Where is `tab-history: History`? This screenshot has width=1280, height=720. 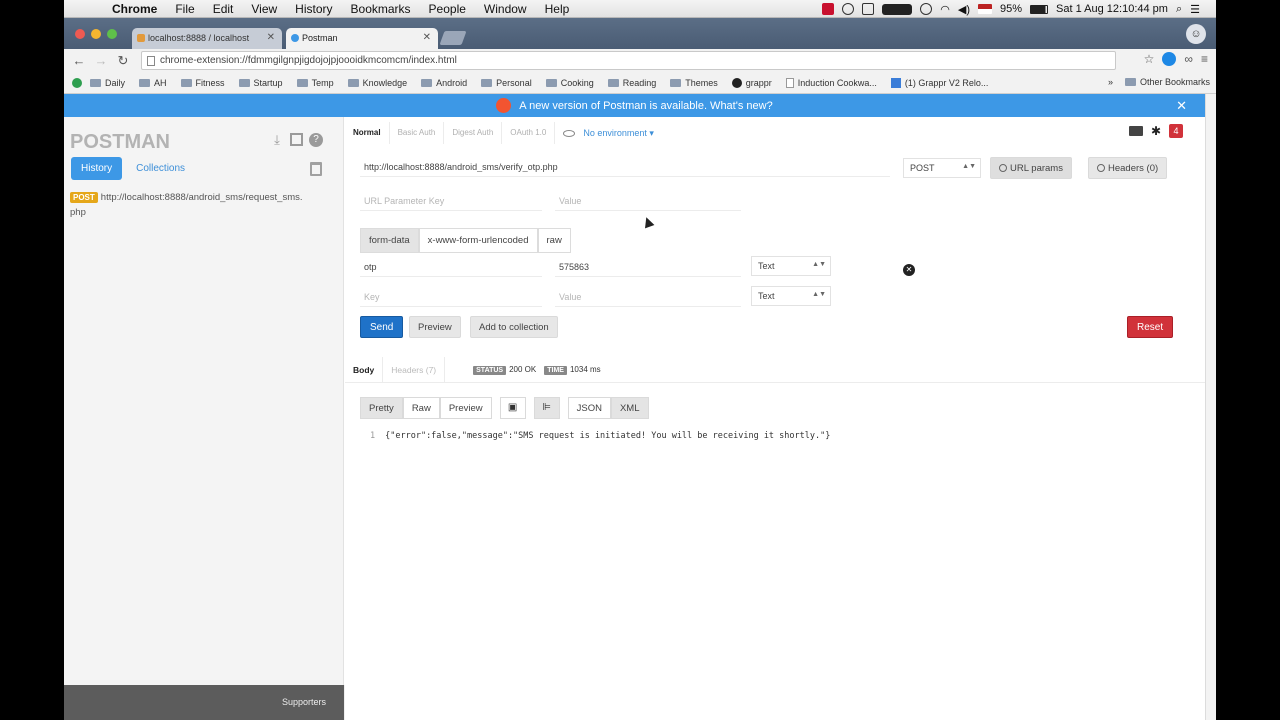 tab-history: History is located at coordinates (97, 168).